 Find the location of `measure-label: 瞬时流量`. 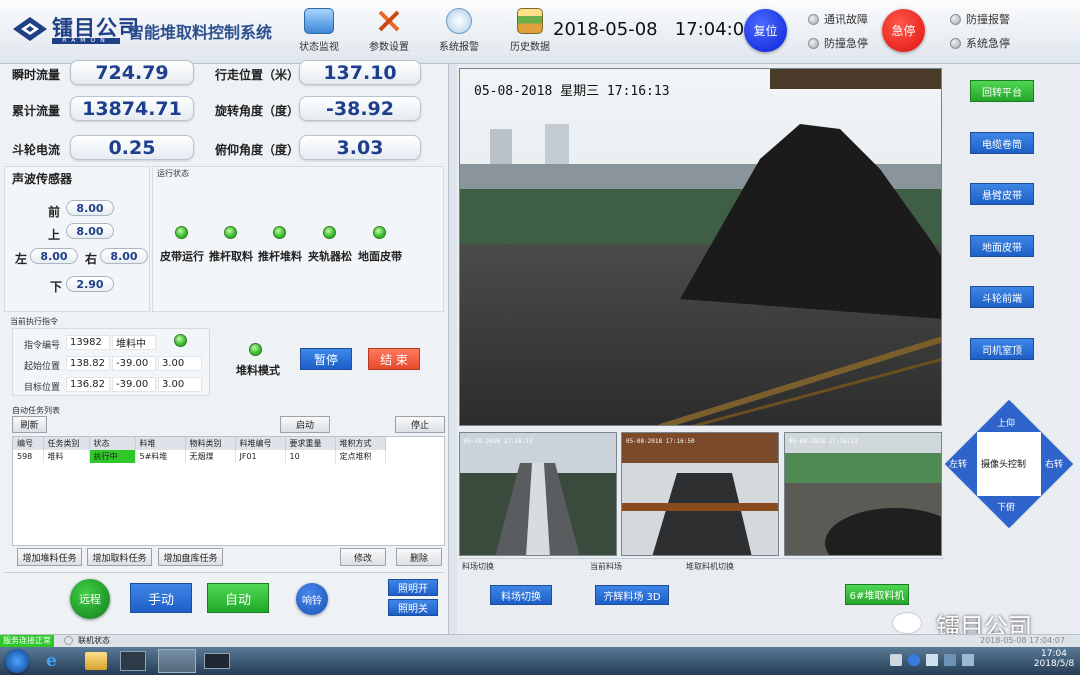

measure-label: 瞬时流量 is located at coordinates (36, 75).